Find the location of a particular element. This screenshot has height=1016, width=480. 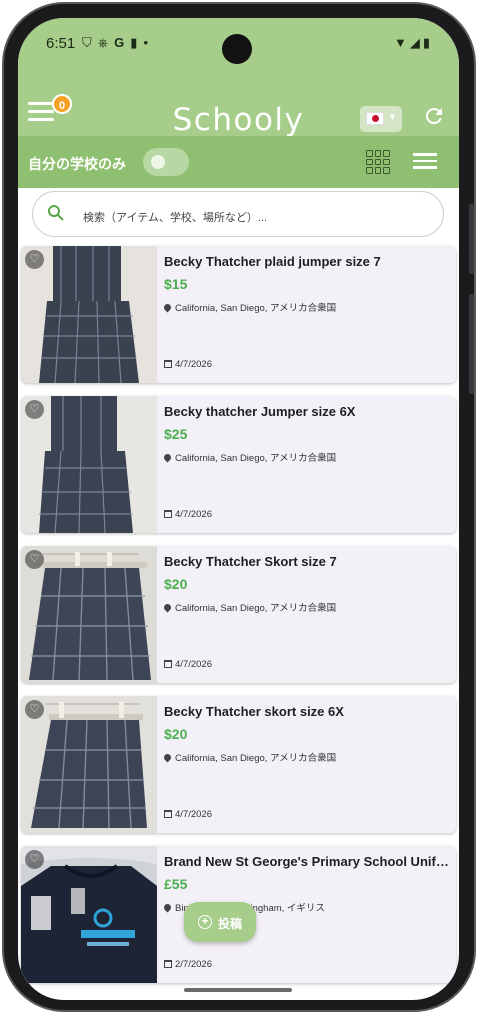

camera-cutout is located at coordinates (237, 49).